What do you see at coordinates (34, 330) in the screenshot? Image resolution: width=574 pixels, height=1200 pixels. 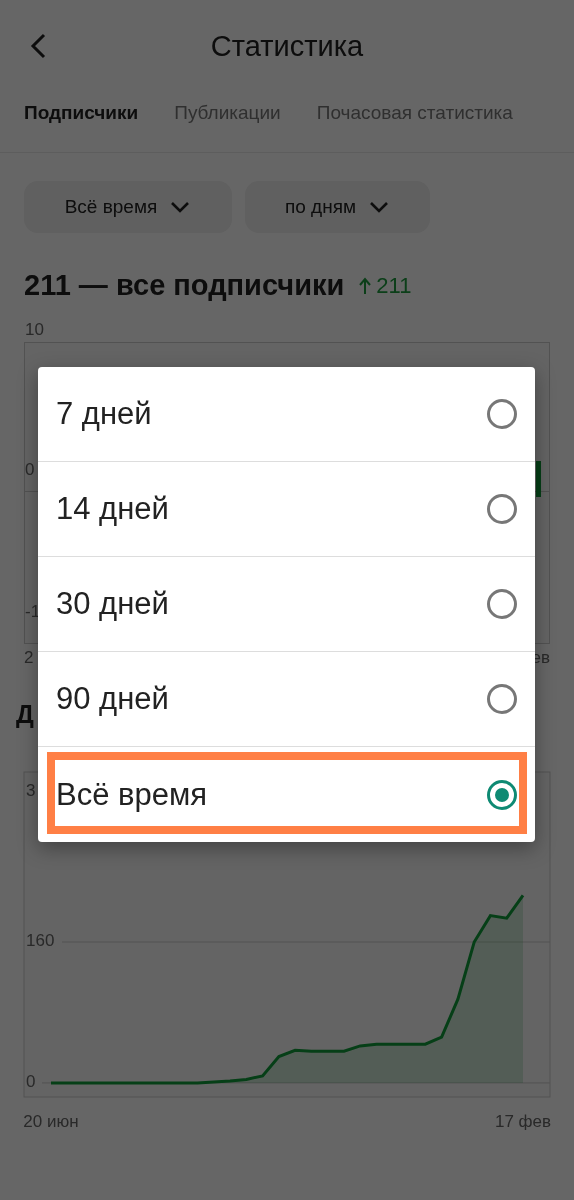 I see `y-axis-label: 10` at bounding box center [34, 330].